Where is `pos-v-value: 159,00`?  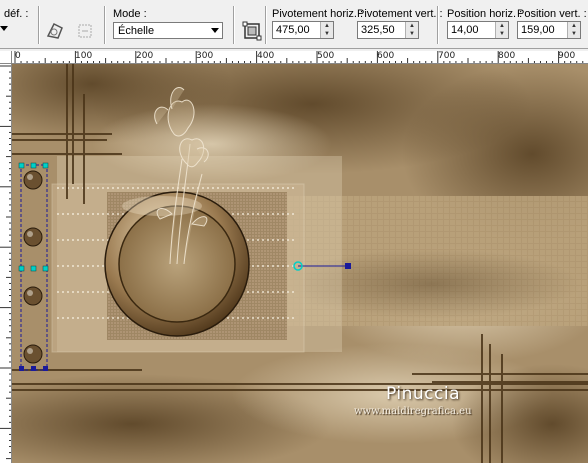
pos-v-value: 159,00 is located at coordinates (538, 30).